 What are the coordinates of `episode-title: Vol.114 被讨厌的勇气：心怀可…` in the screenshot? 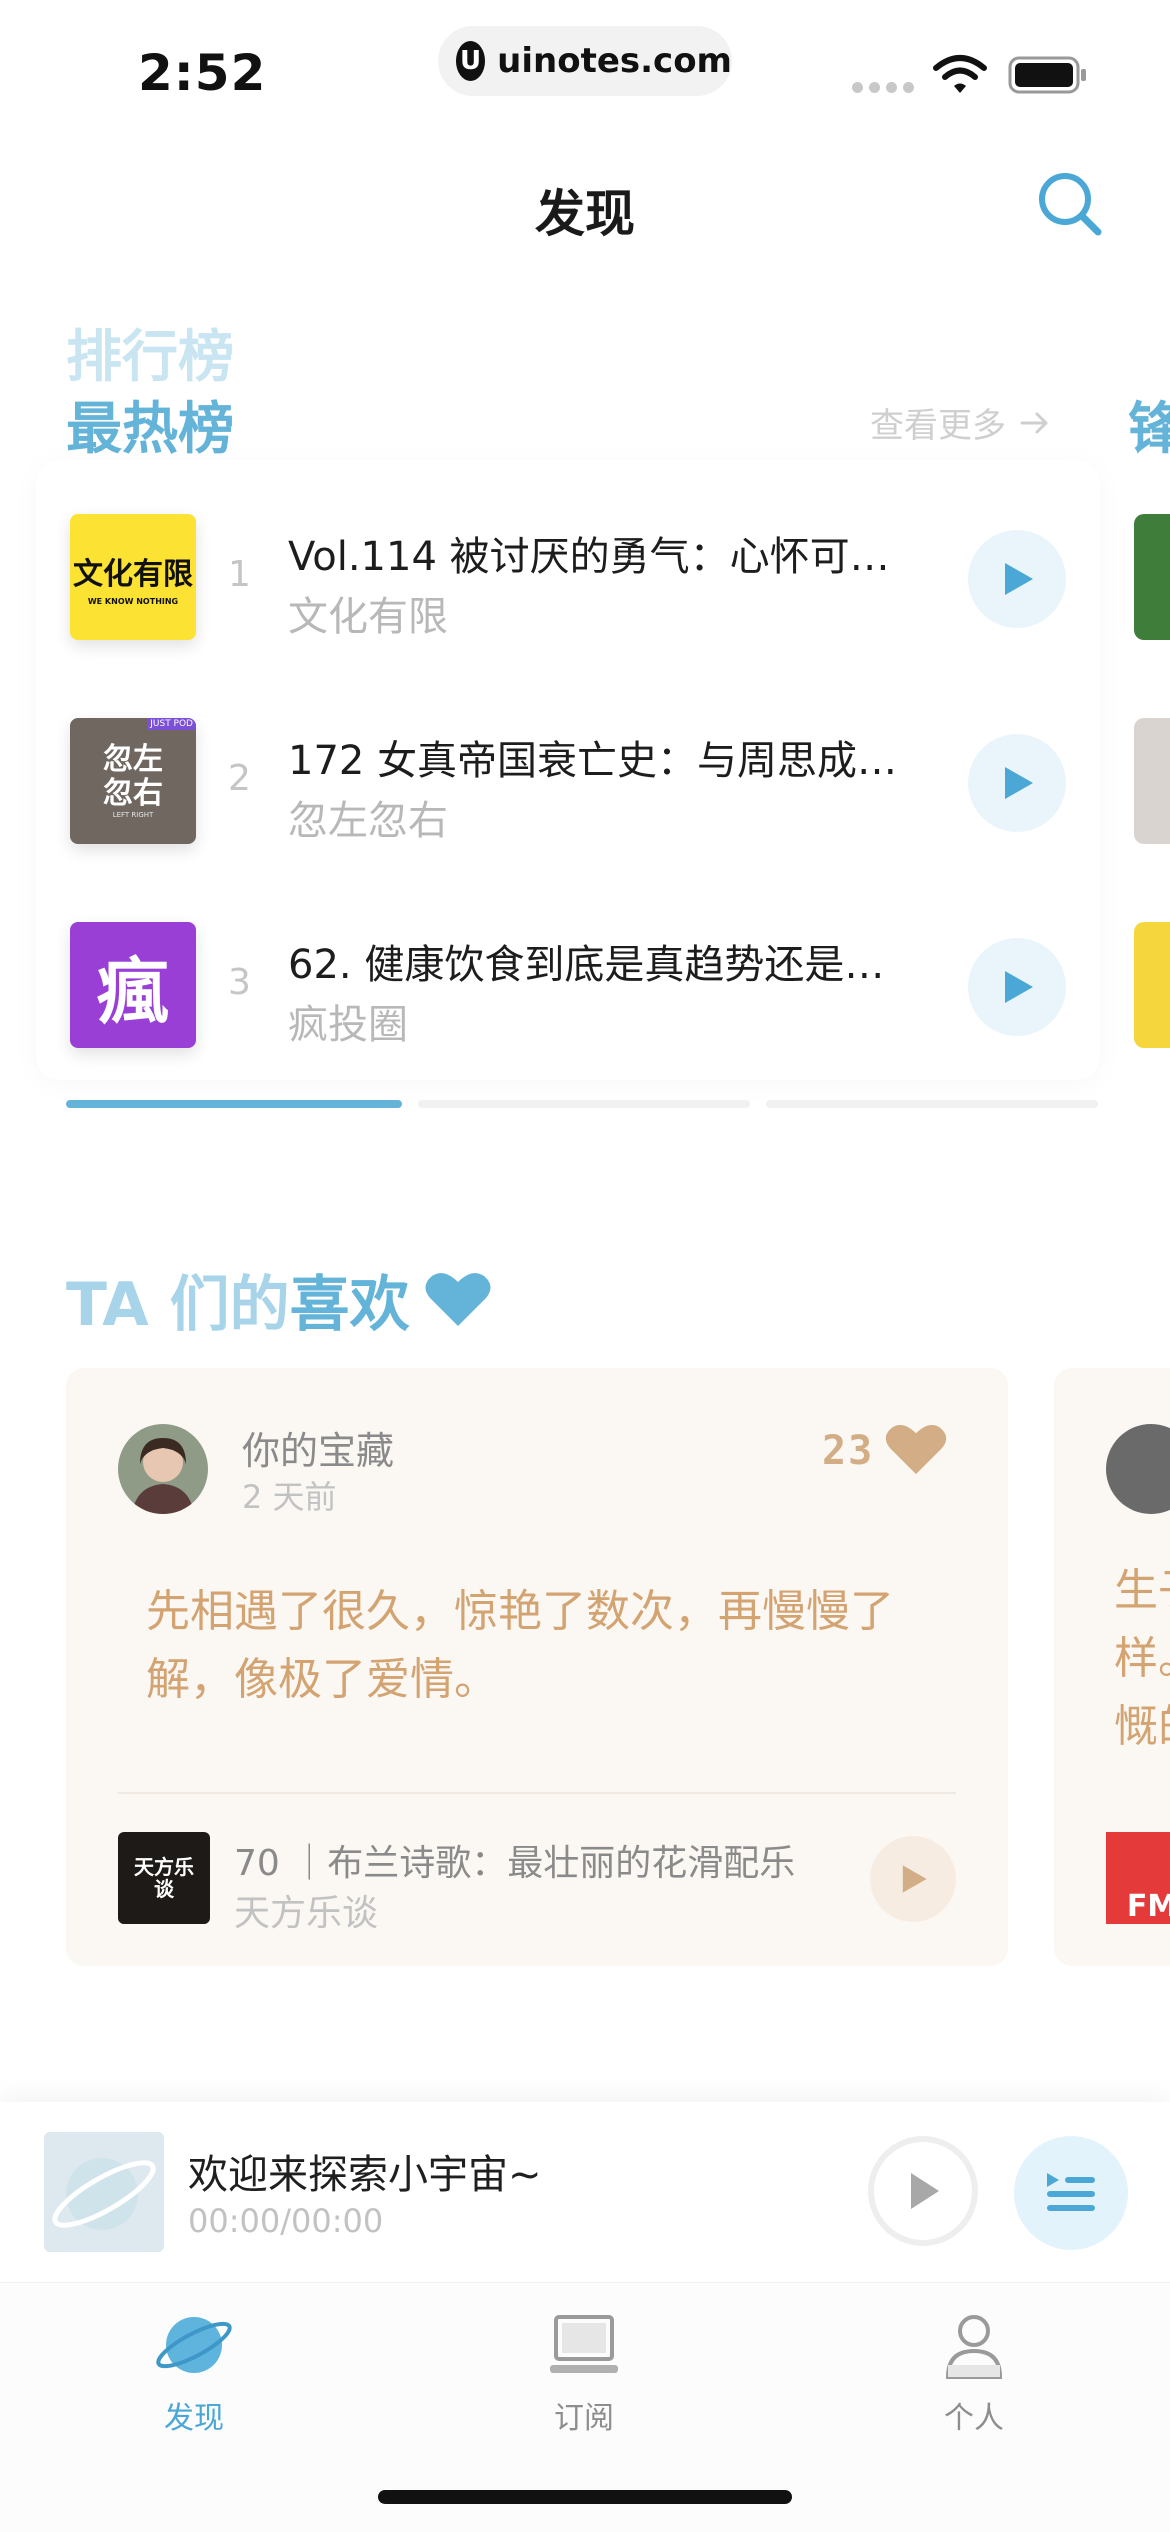 It's located at (589, 557).